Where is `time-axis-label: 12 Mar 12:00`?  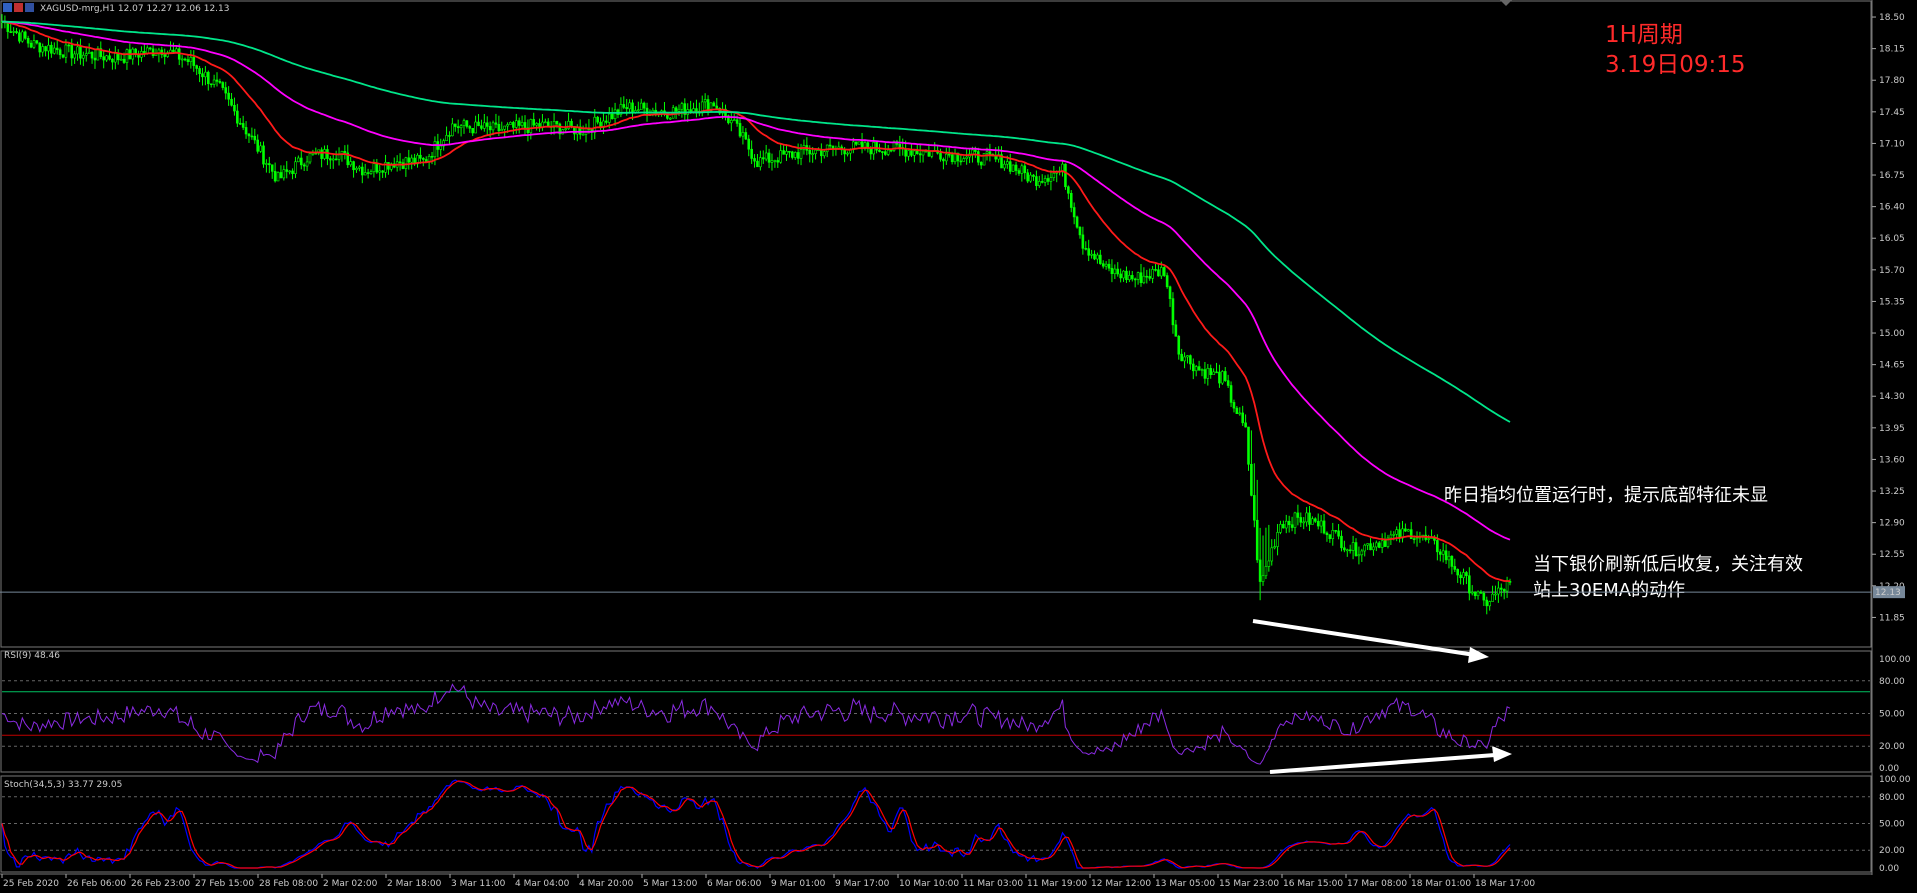
time-axis-label: 12 Mar 12:00 is located at coordinates (1121, 884).